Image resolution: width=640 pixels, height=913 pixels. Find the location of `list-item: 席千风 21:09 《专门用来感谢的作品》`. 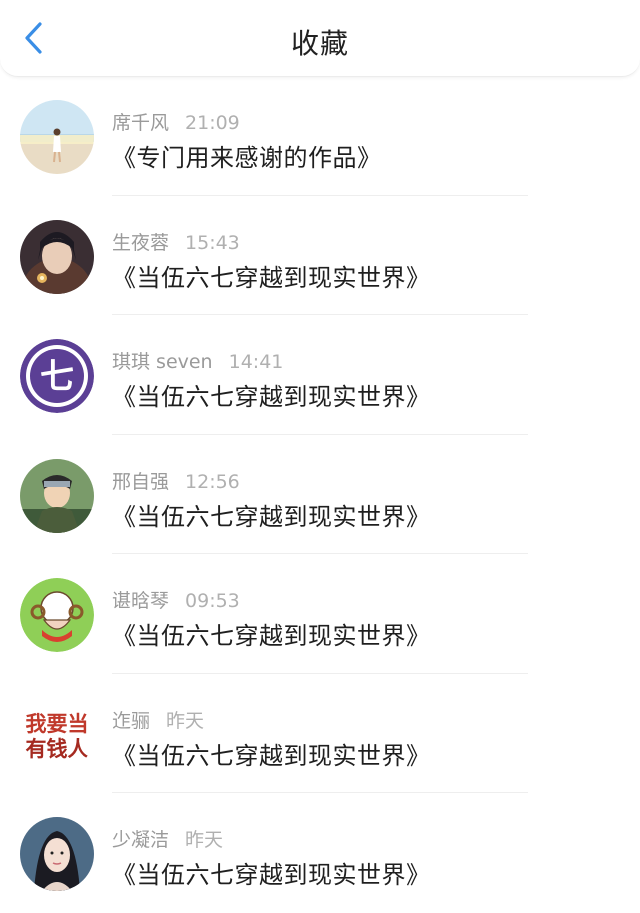

list-item: 席千风 21:09 《专门用来感谢的作品》 is located at coordinates (320, 136).